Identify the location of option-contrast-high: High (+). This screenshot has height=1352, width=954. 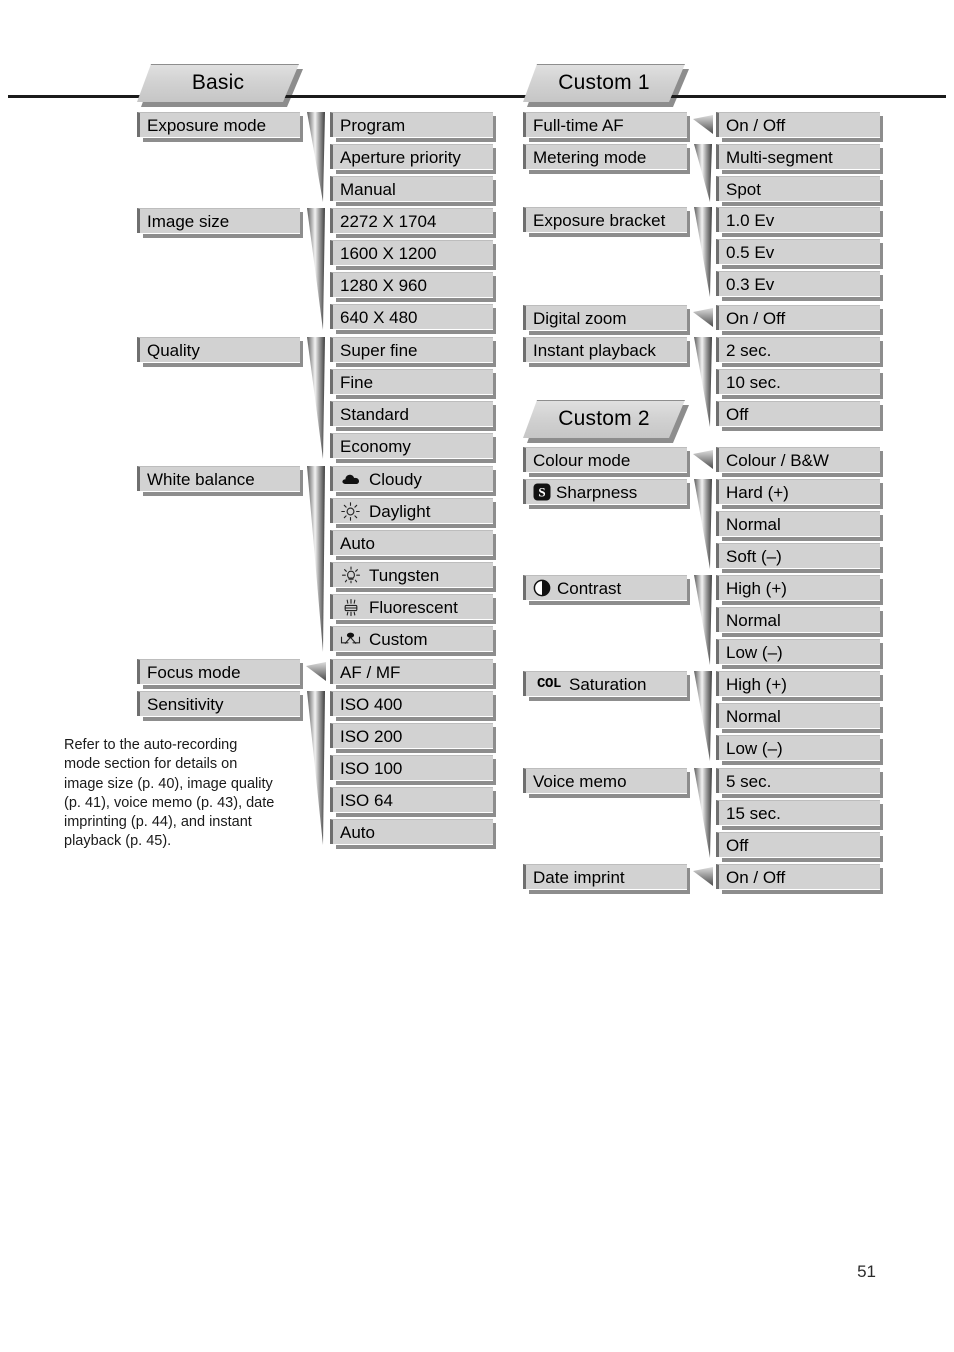
(799, 590).